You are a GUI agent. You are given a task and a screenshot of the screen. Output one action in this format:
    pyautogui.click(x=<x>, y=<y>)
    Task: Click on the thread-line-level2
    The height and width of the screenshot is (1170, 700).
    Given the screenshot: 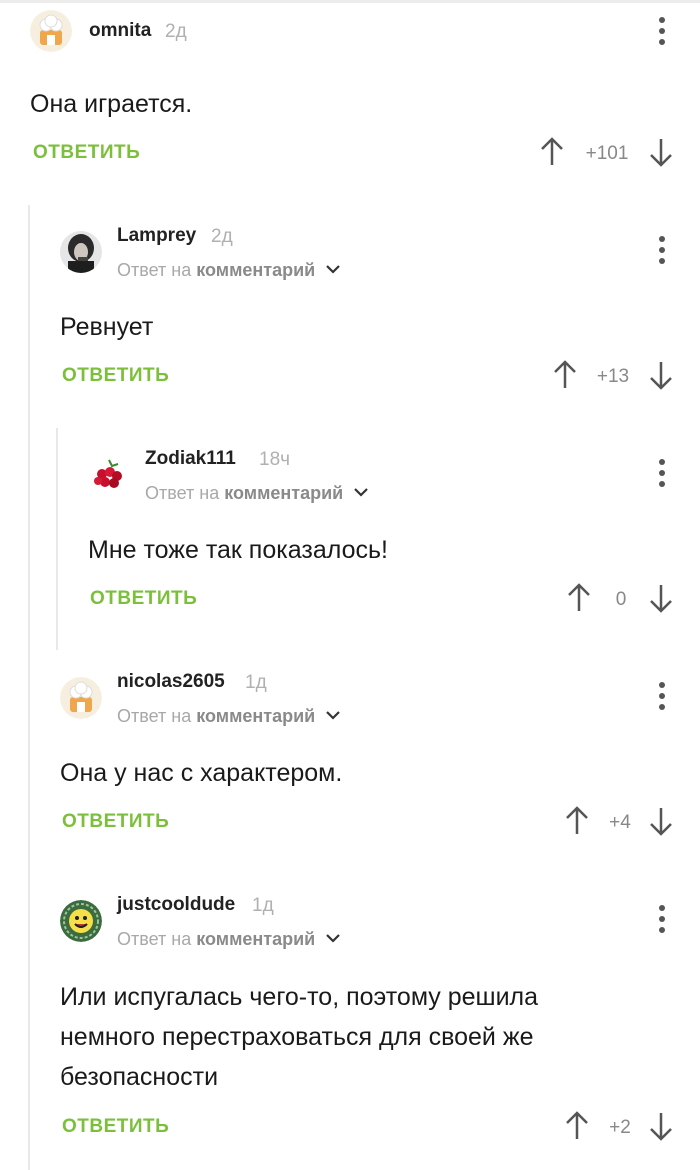 What is the action you would take?
    pyautogui.click(x=57, y=539)
    